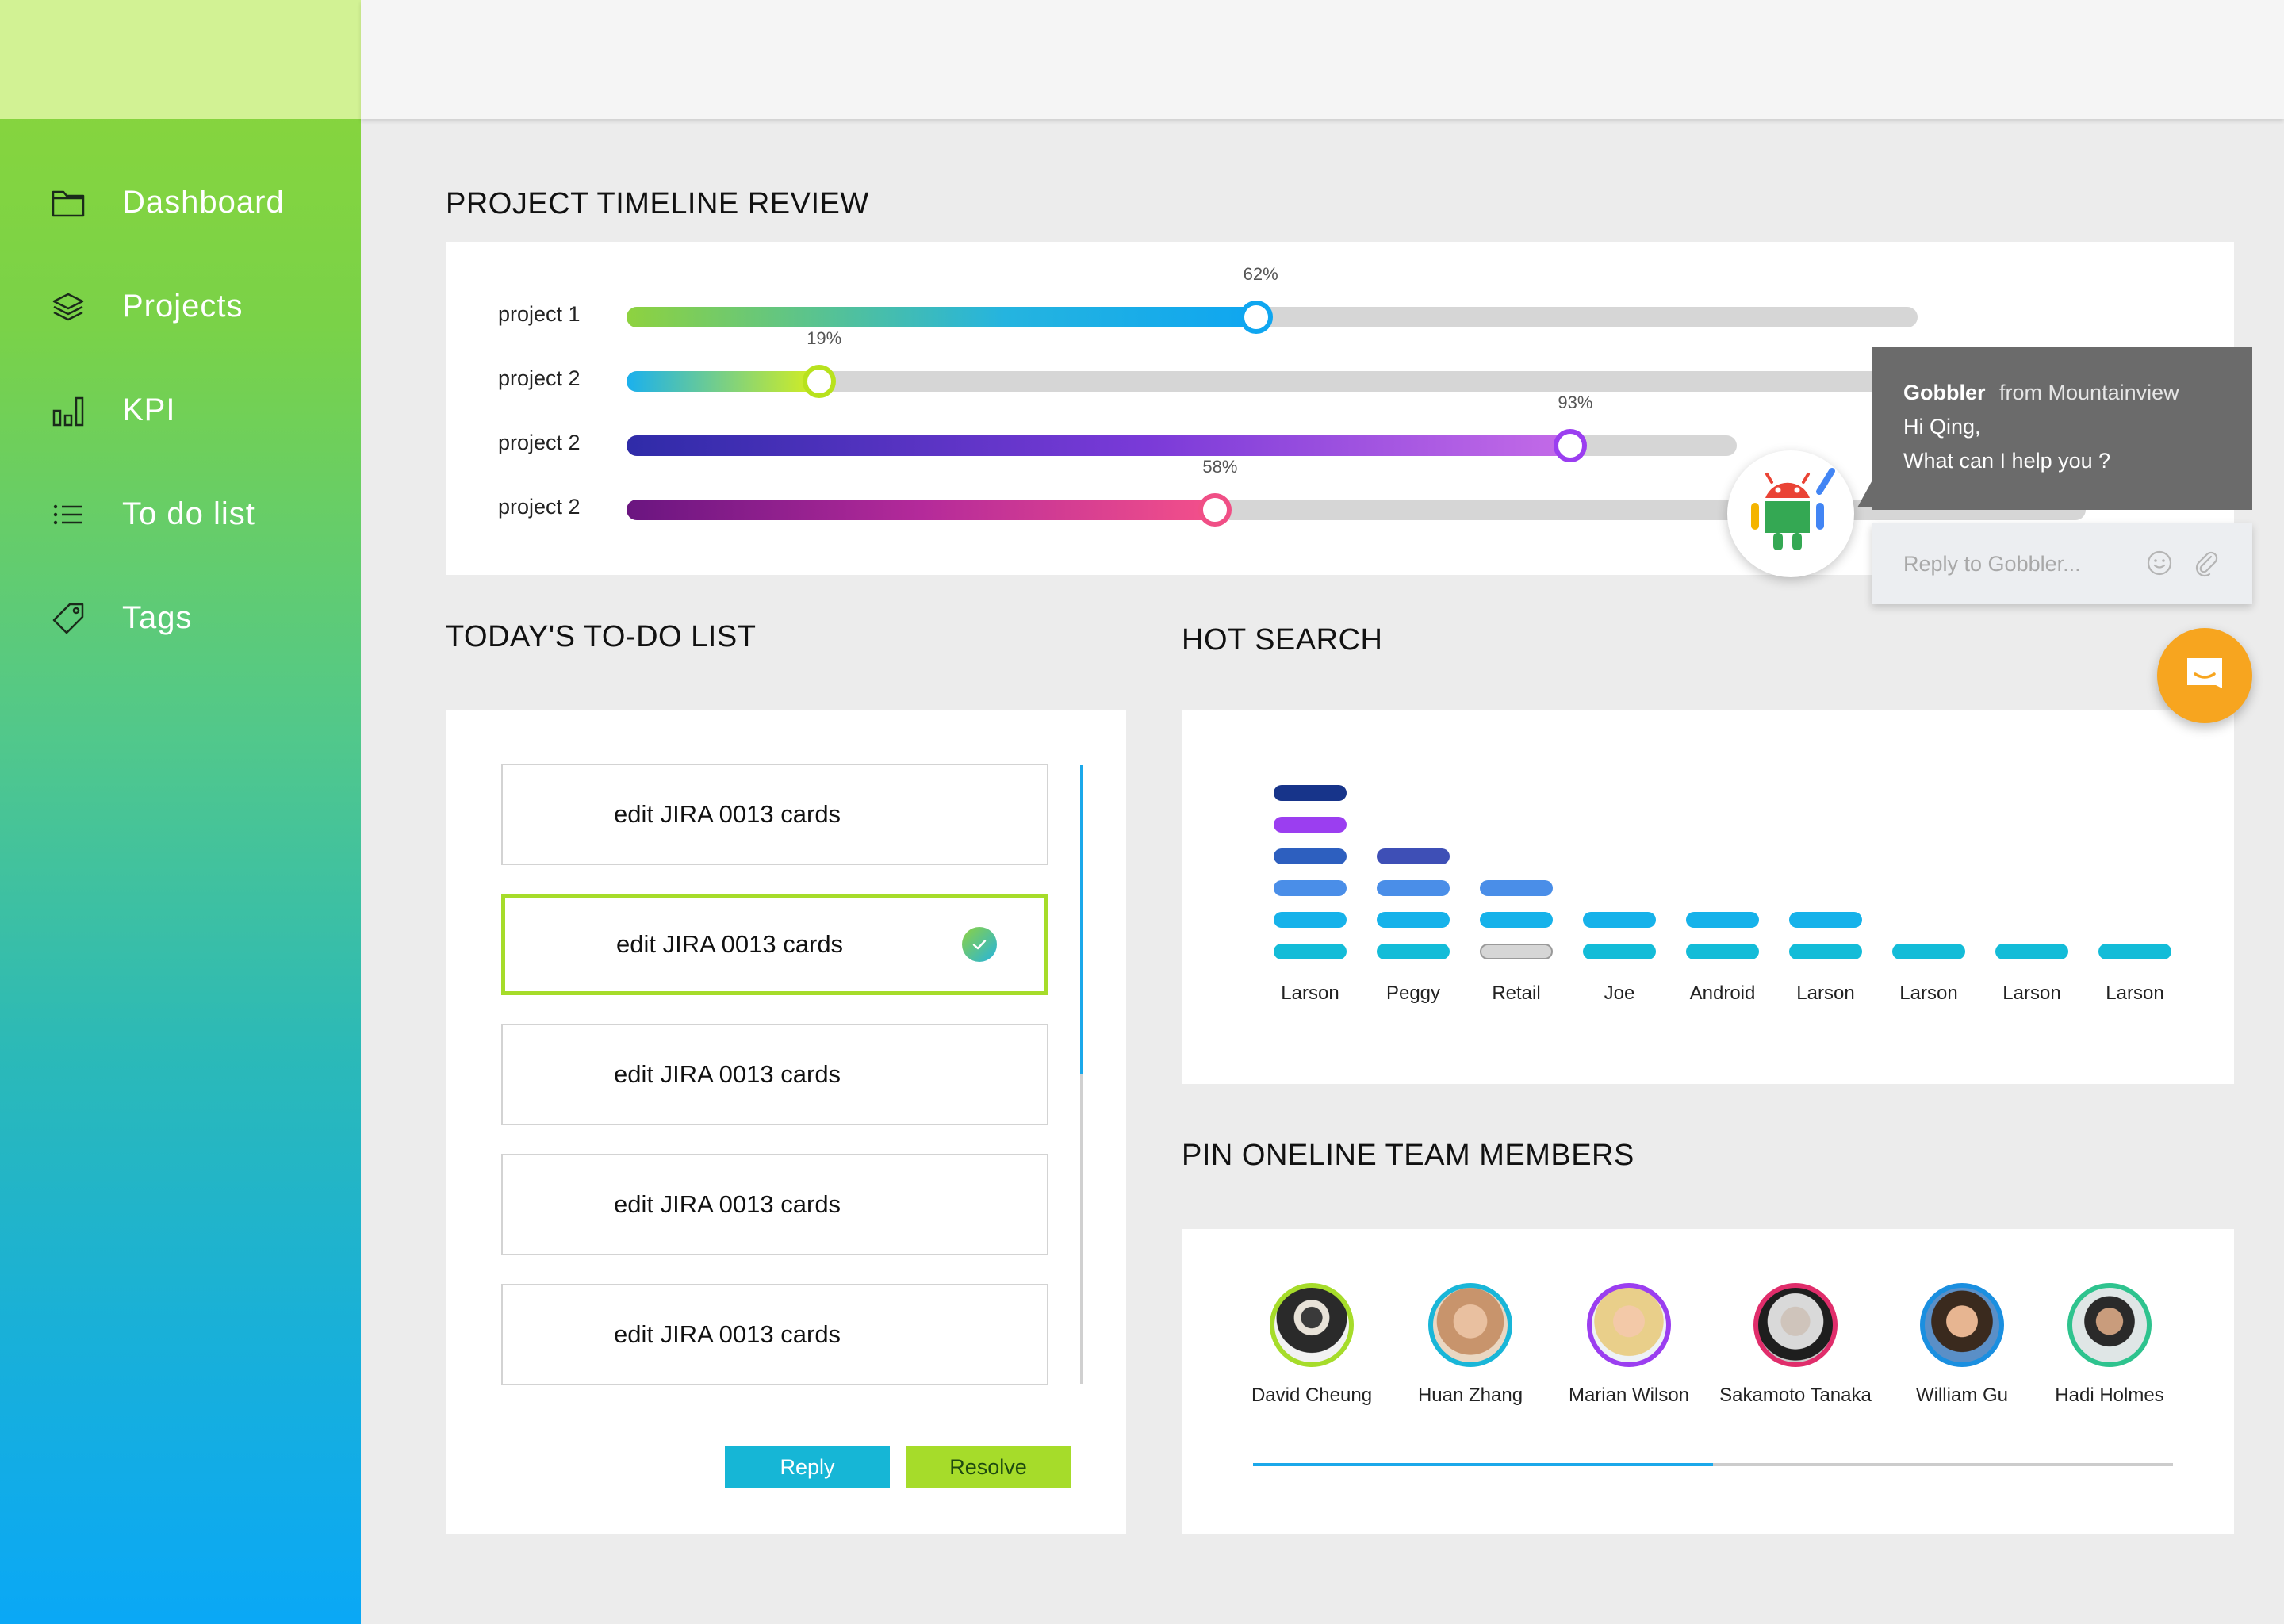 This screenshot has height=1624, width=2284. I want to click on hot-search-label: Peggy, so click(1413, 993).